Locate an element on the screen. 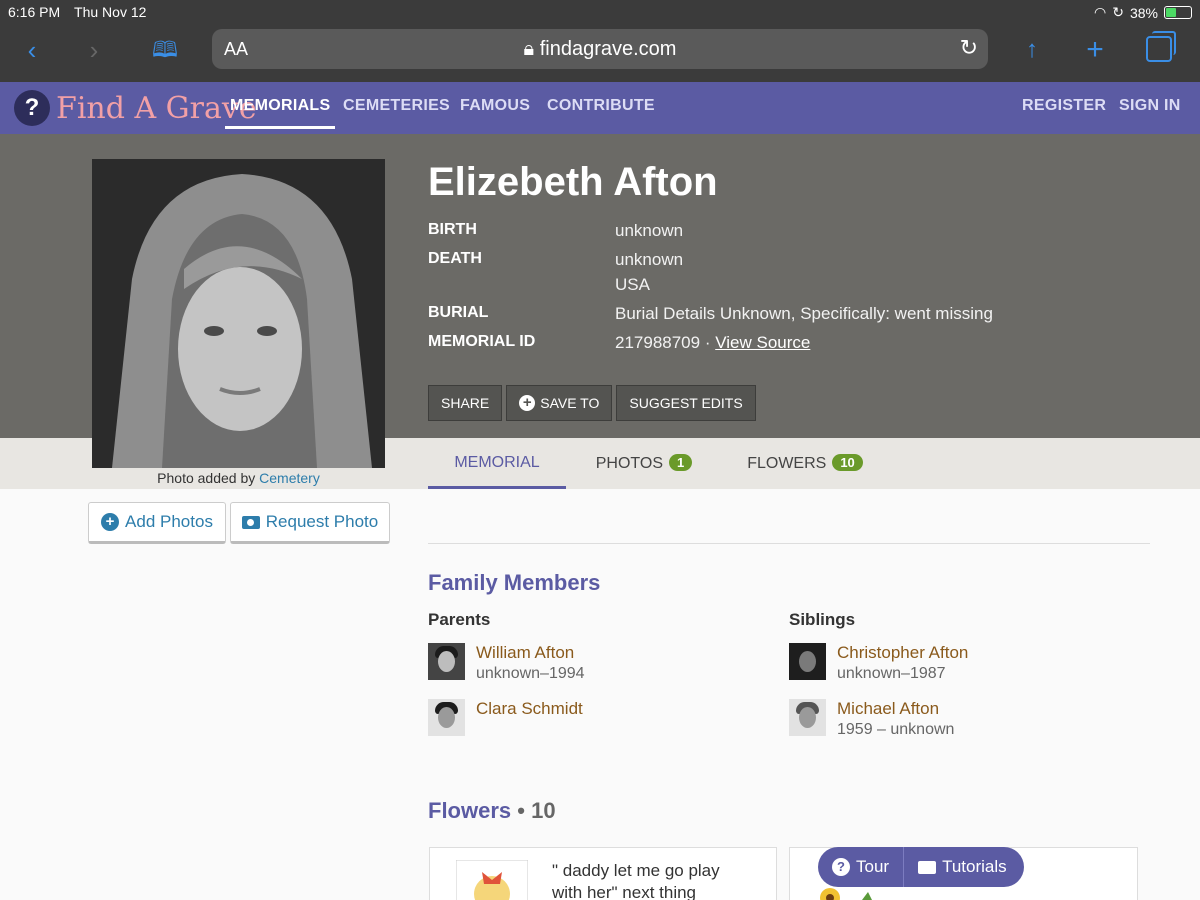 Image resolution: width=1200 pixels, height=900 pixels. death-location: USA is located at coordinates (632, 284).